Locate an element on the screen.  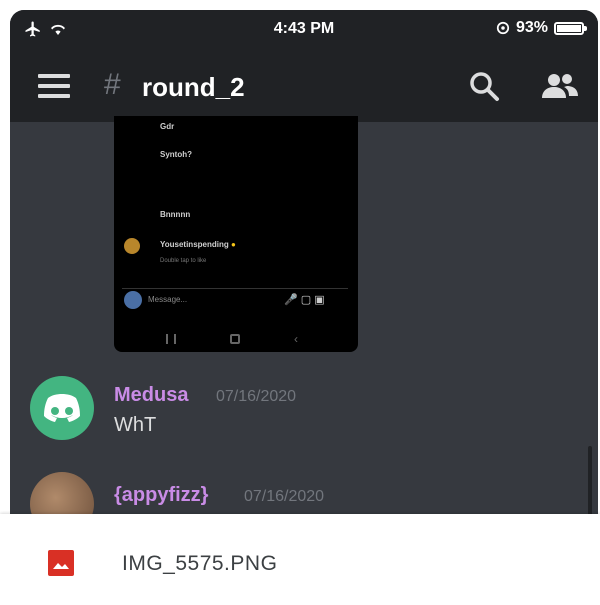
message: Medusa 07/16/2020 WhT is located at coordinates (304, 410).